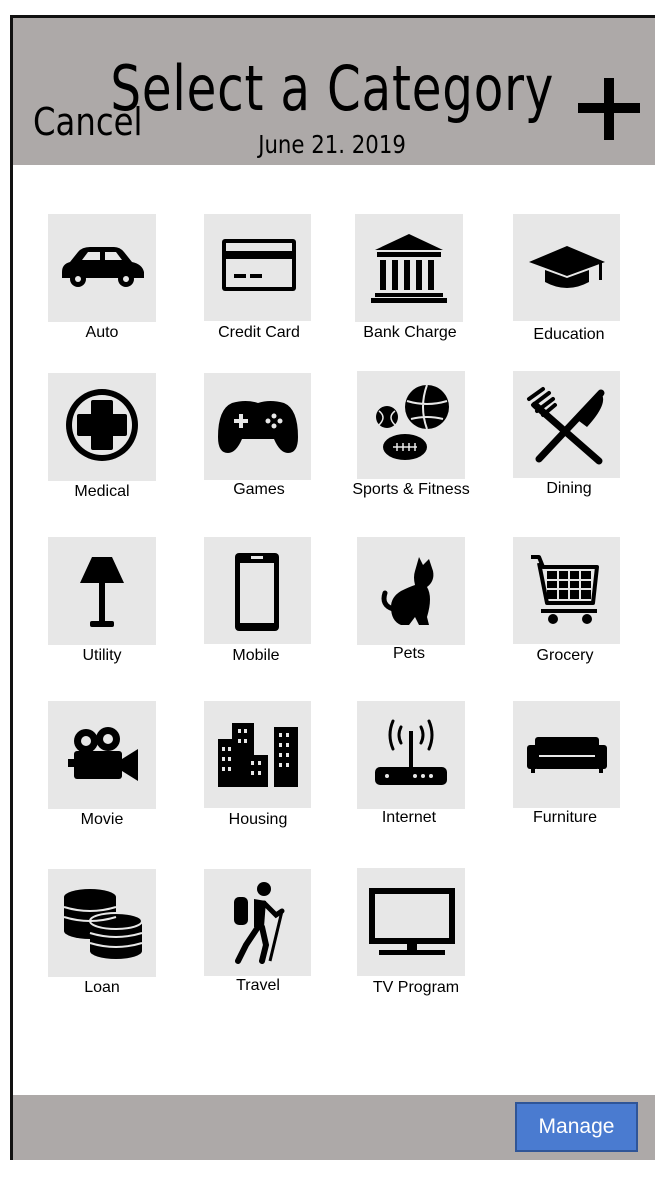 The width and height of the screenshot is (663, 1178). Describe the element at coordinates (411, 752) in the screenshot. I see `router-icon` at that location.